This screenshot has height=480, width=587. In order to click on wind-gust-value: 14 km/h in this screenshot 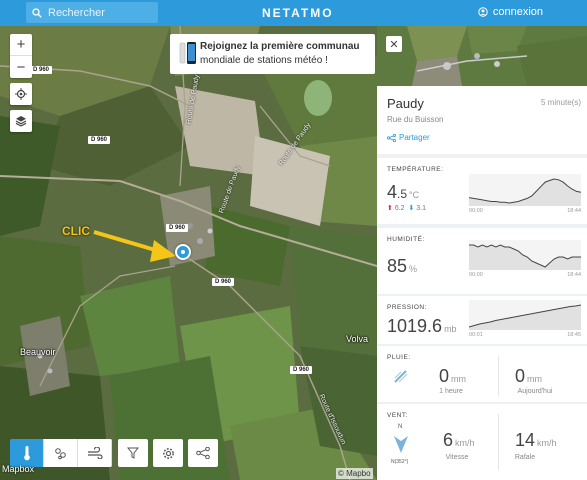, I will do `click(536, 440)`.